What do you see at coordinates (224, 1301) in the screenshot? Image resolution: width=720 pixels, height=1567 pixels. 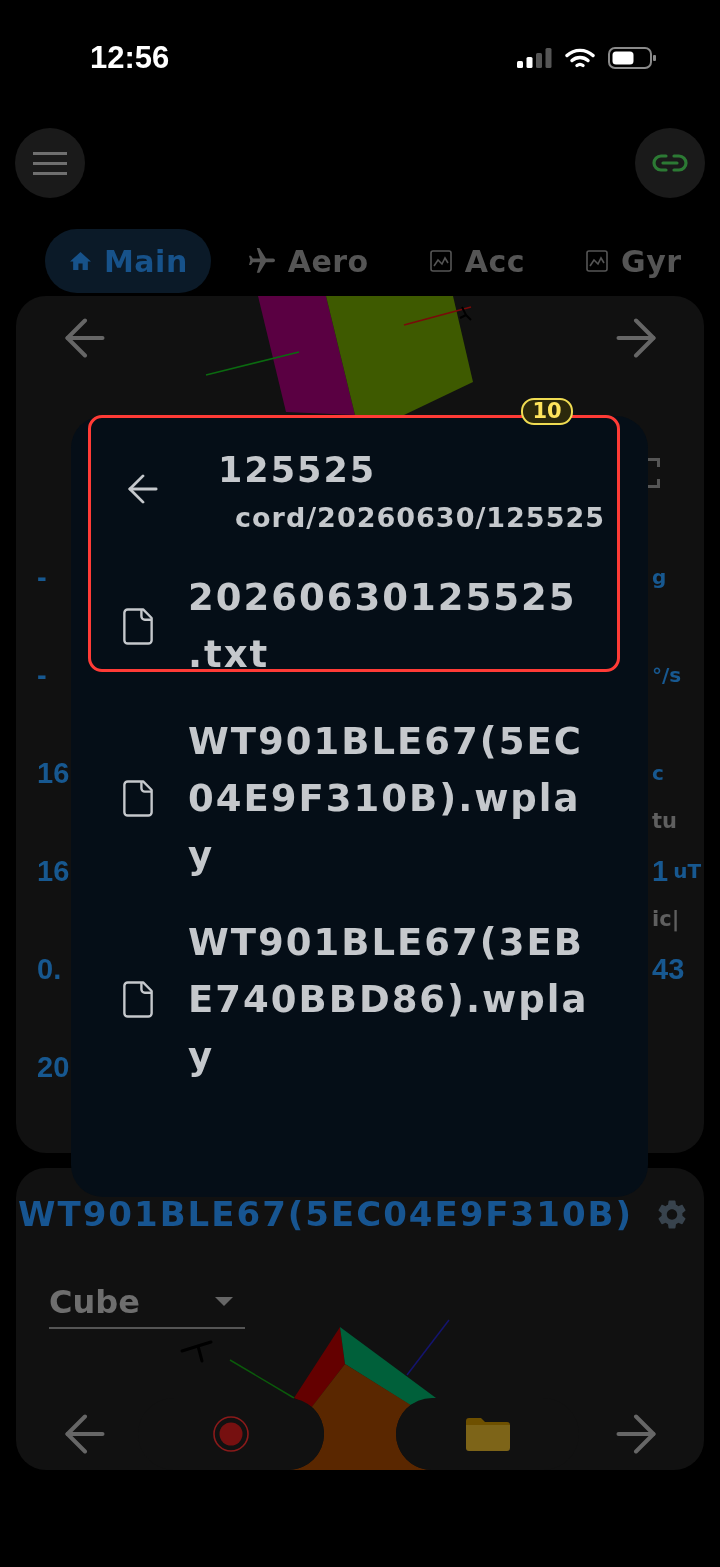 I see `caret-icon` at bounding box center [224, 1301].